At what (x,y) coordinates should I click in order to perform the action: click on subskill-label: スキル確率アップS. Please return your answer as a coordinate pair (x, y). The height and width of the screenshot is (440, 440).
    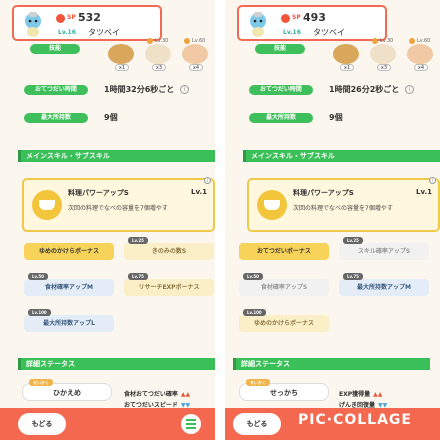
    Looking at the image, I should click on (384, 251).